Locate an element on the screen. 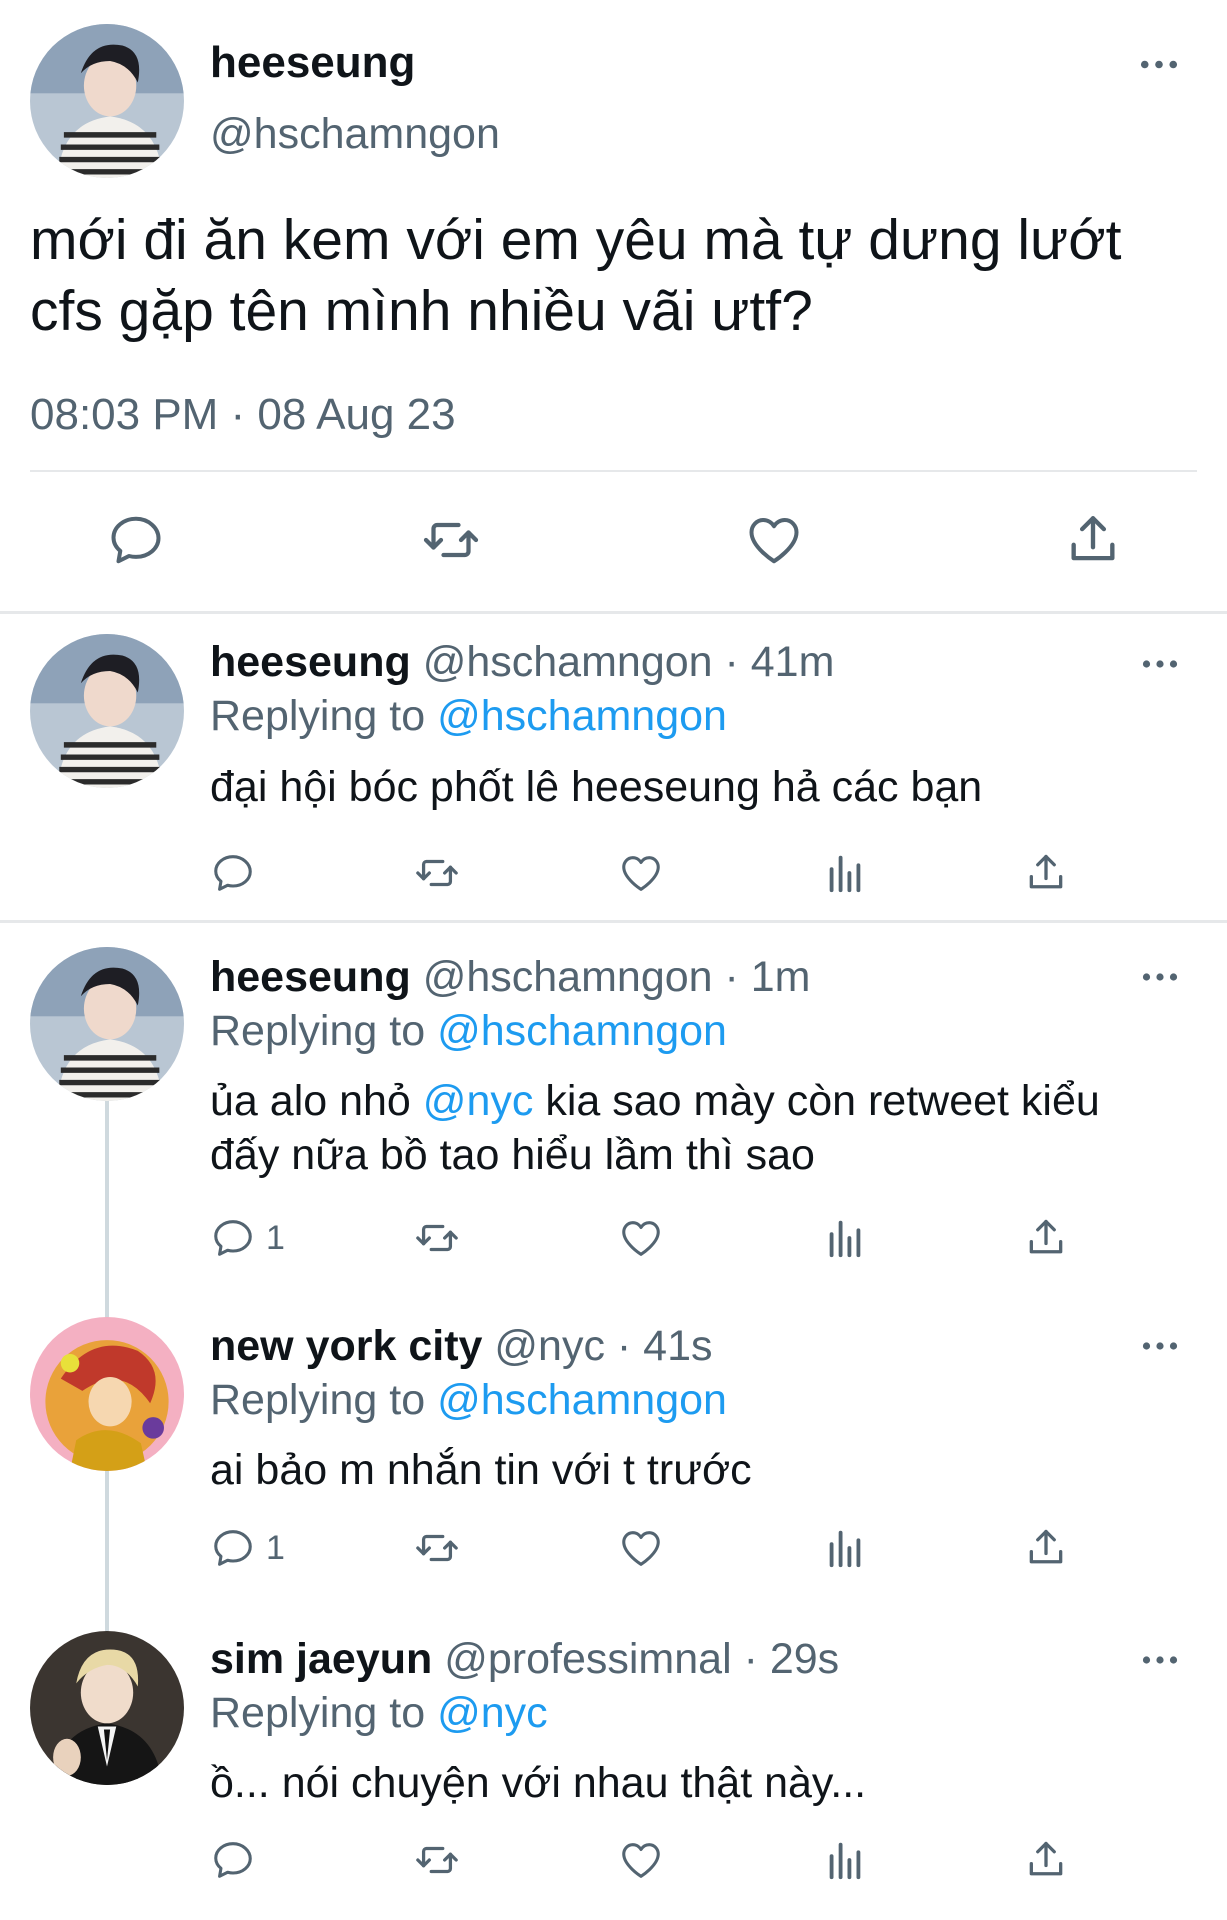 Image resolution: width=1227 pixels, height=1920 pixels. tweet-timestamp: 08:03 PM · 08 Aug 23 is located at coordinates (243, 414).